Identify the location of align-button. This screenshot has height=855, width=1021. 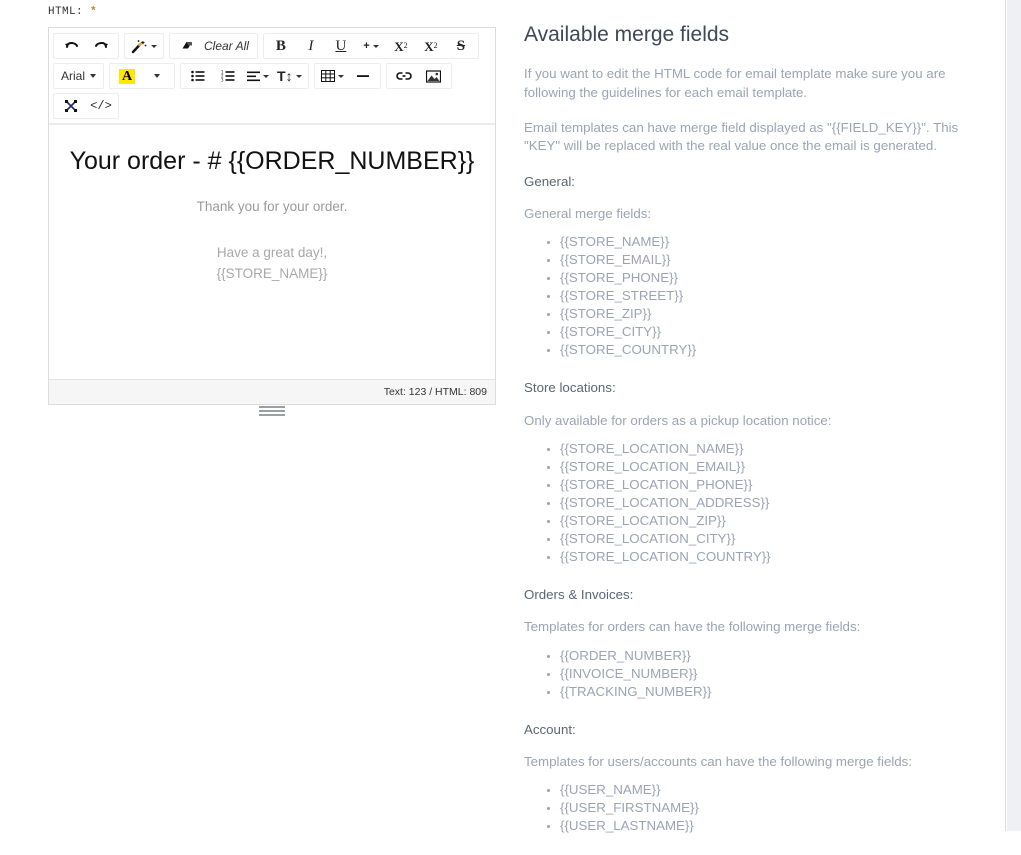
(258, 76).